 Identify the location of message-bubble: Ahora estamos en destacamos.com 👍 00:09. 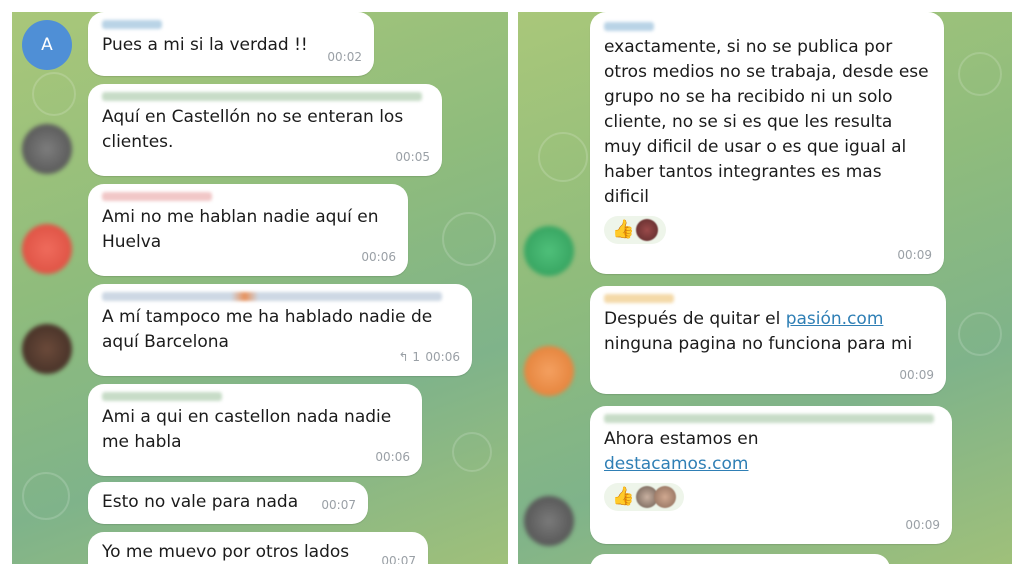
(771, 475).